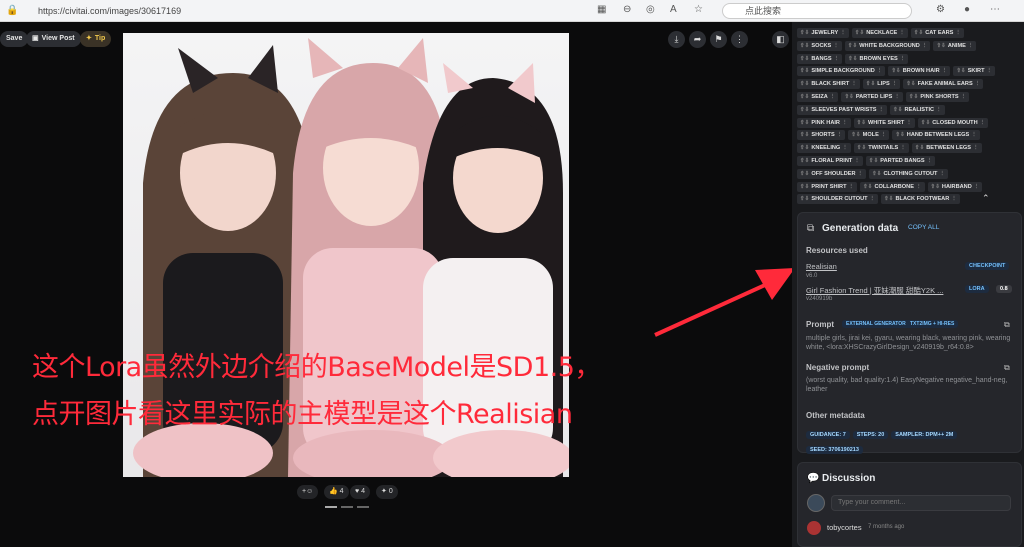 The image size is (1024, 547). I want to click on tag-chip: ⇧⇩ OFF SHOULDER ⋮, so click(832, 173).